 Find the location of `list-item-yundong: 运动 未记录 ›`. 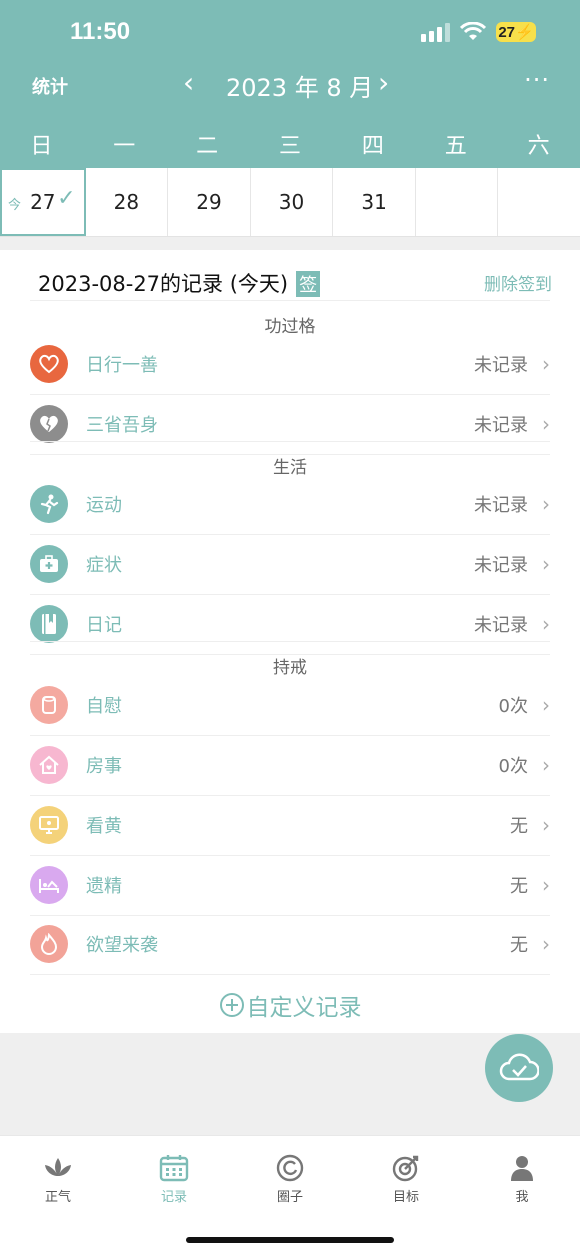

list-item-yundong: 运动 未记录 › is located at coordinates (290, 504).